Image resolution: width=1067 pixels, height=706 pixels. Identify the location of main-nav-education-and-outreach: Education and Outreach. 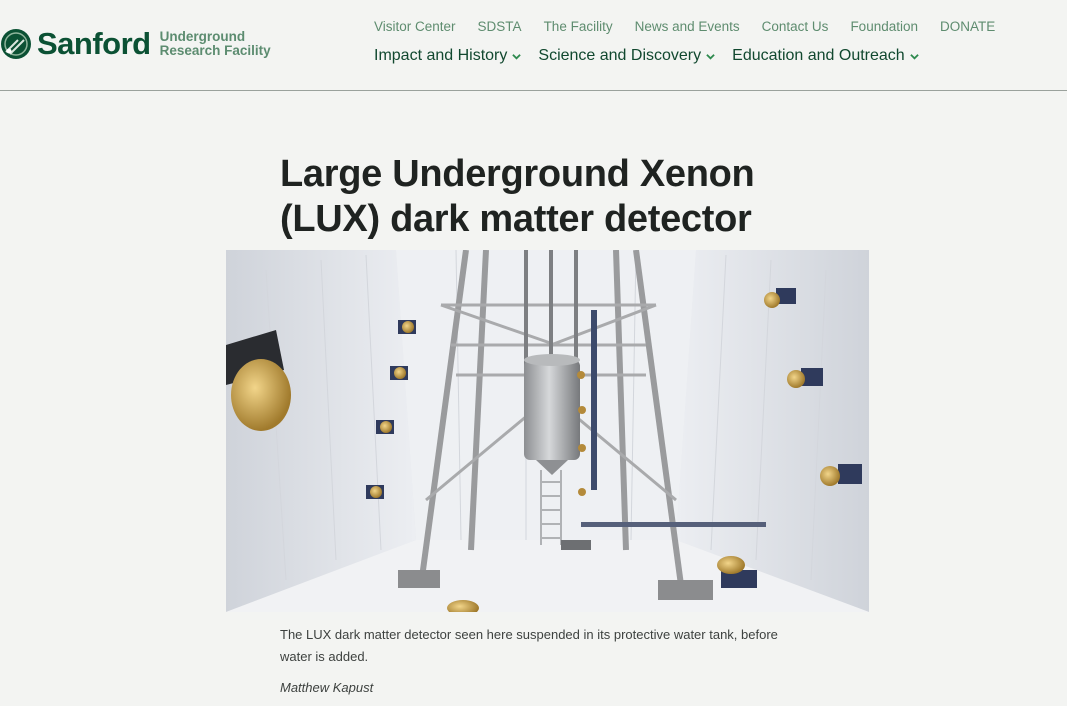
(825, 56).